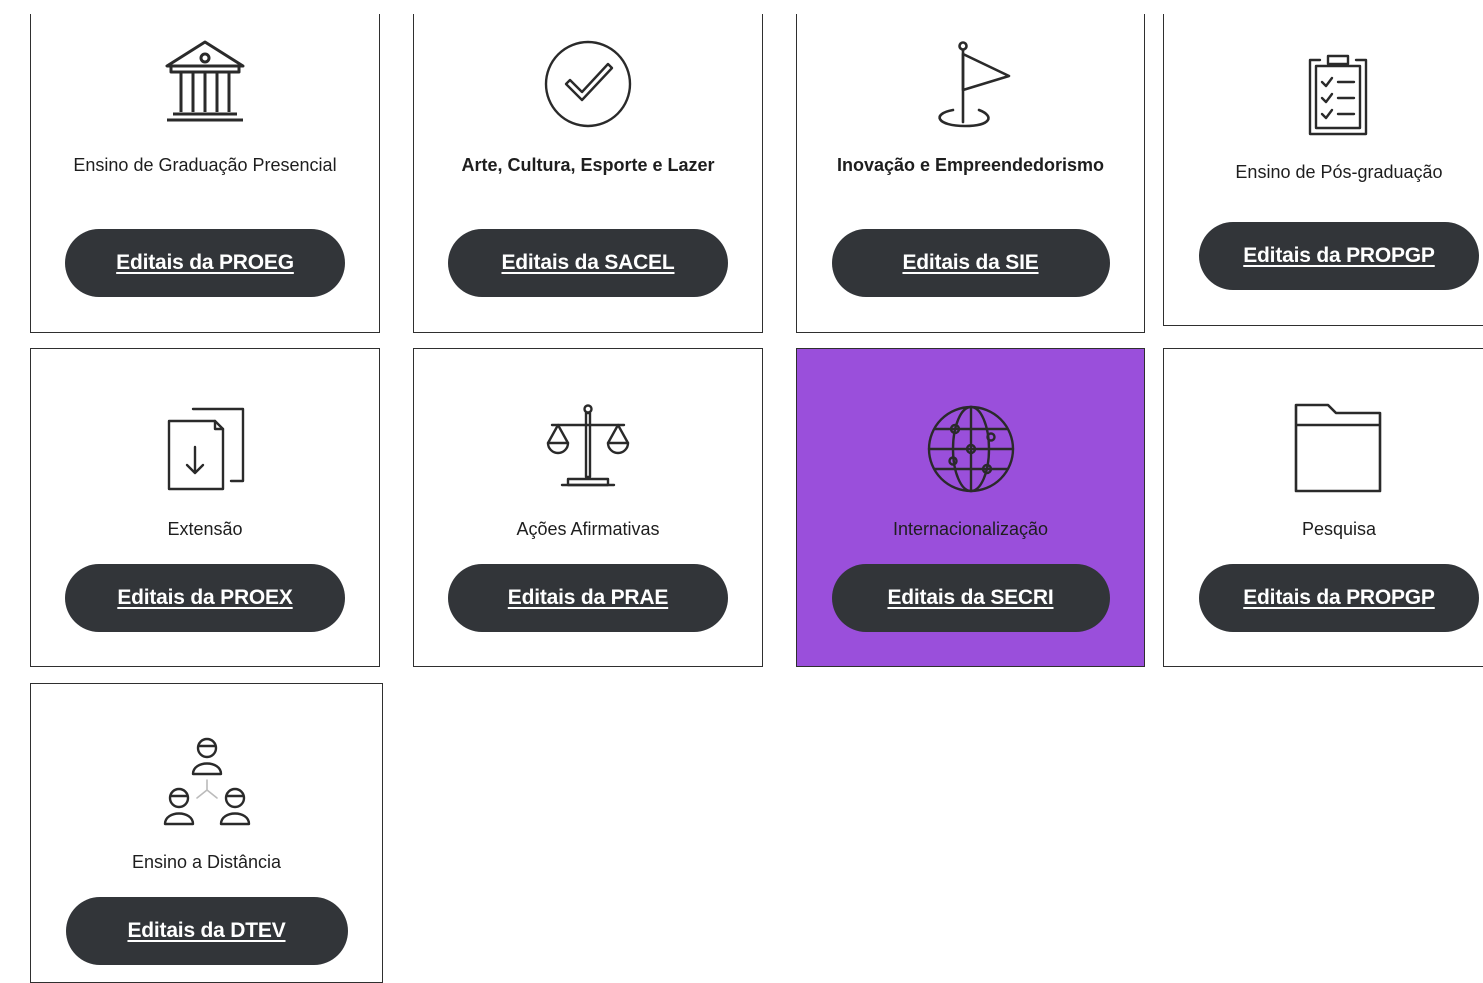  I want to click on editais-sie-button: Editais da SIE, so click(970, 263).